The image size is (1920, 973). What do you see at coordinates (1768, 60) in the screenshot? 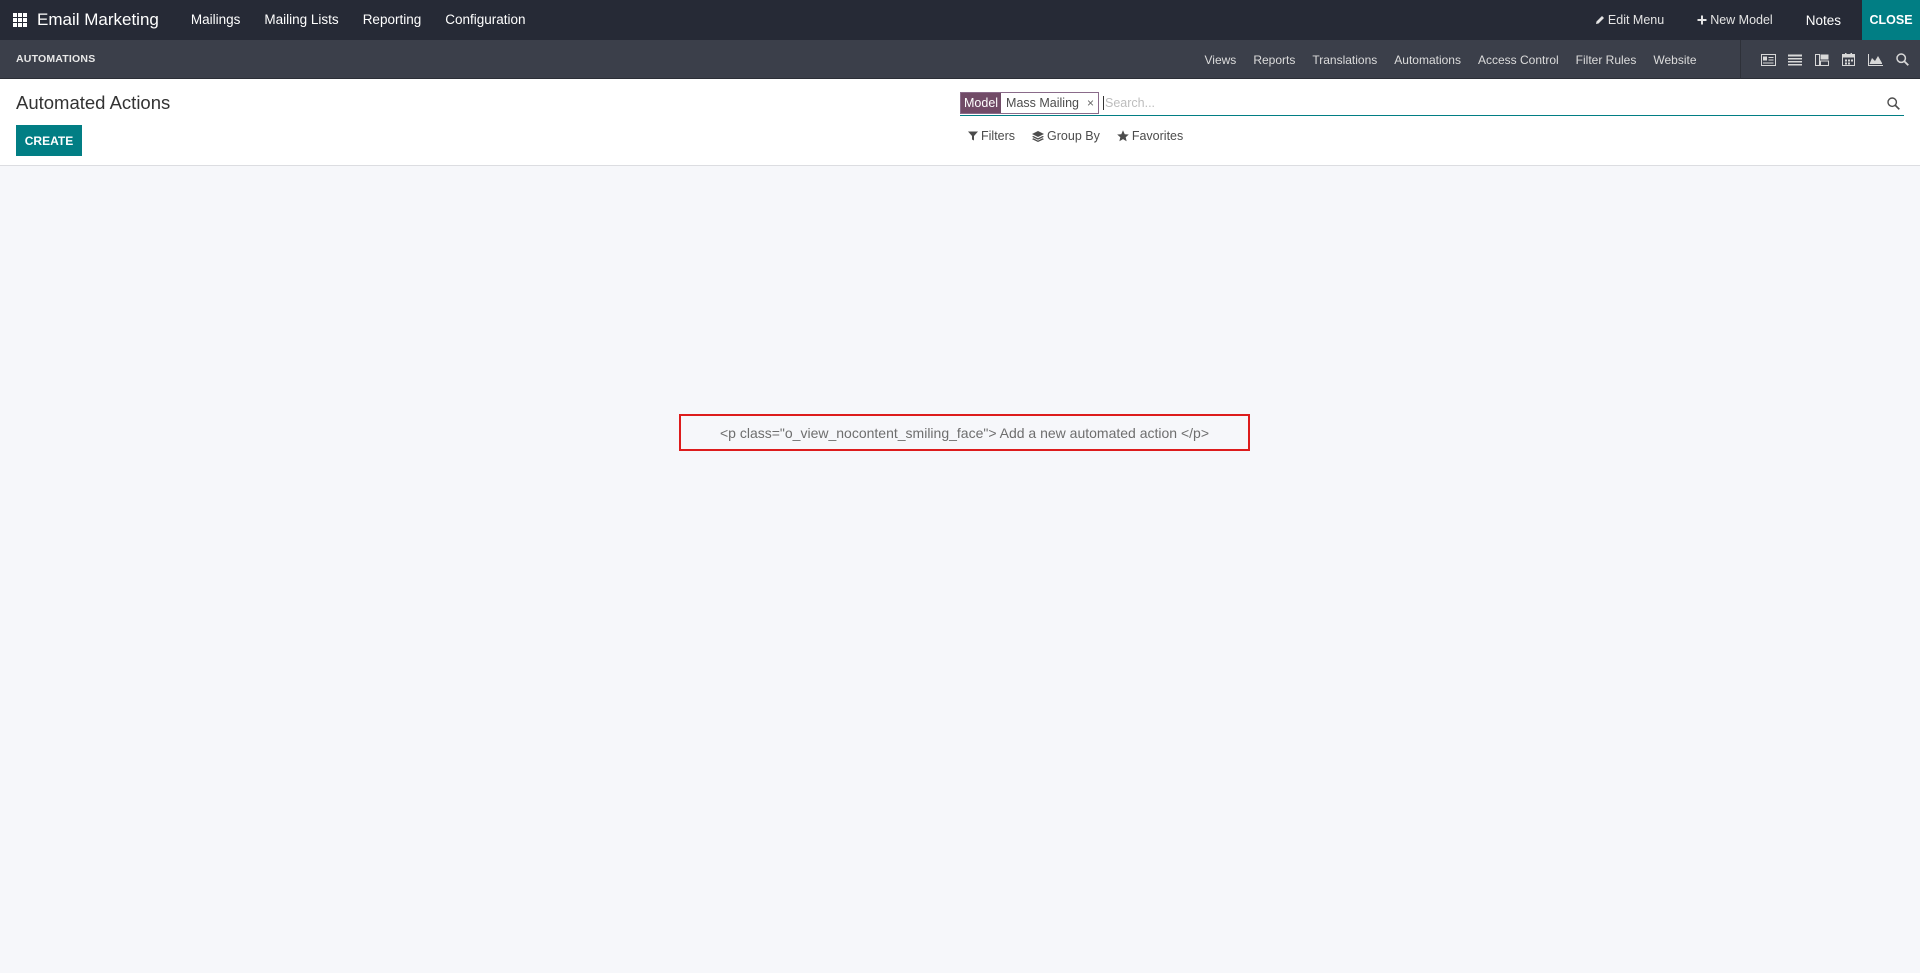
I see `form-view-icon` at bounding box center [1768, 60].